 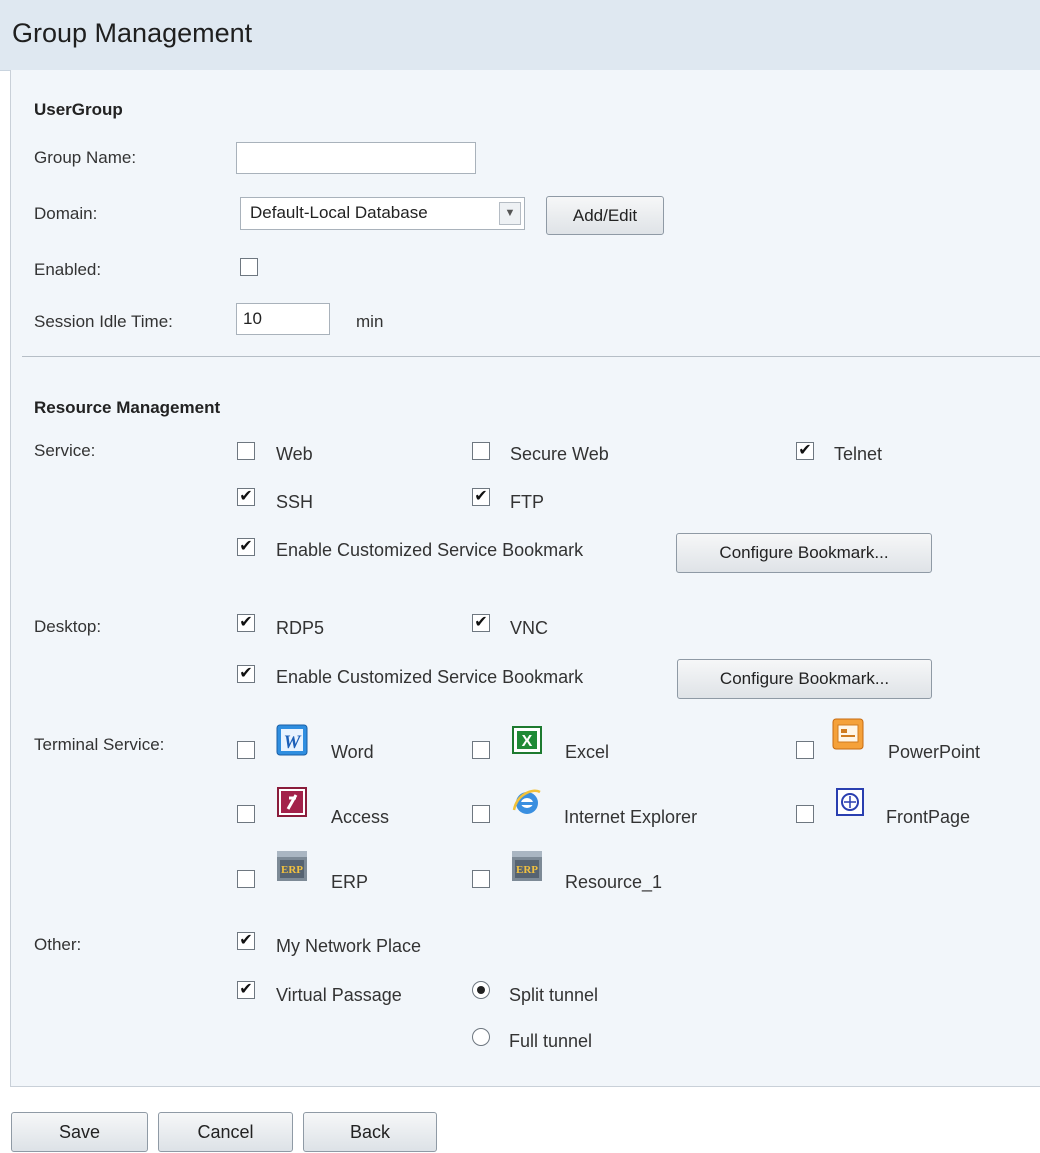 I want to click on section-divider, so click(x=531, y=356).